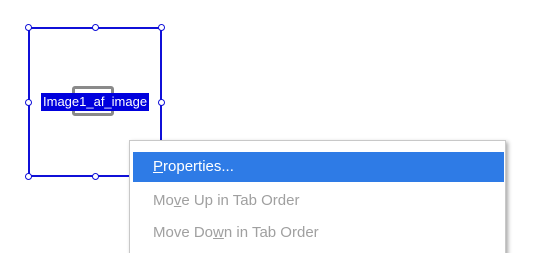 The height and width of the screenshot is (253, 549). I want to click on menu-item-move-up-pre: Mo, so click(163, 200).